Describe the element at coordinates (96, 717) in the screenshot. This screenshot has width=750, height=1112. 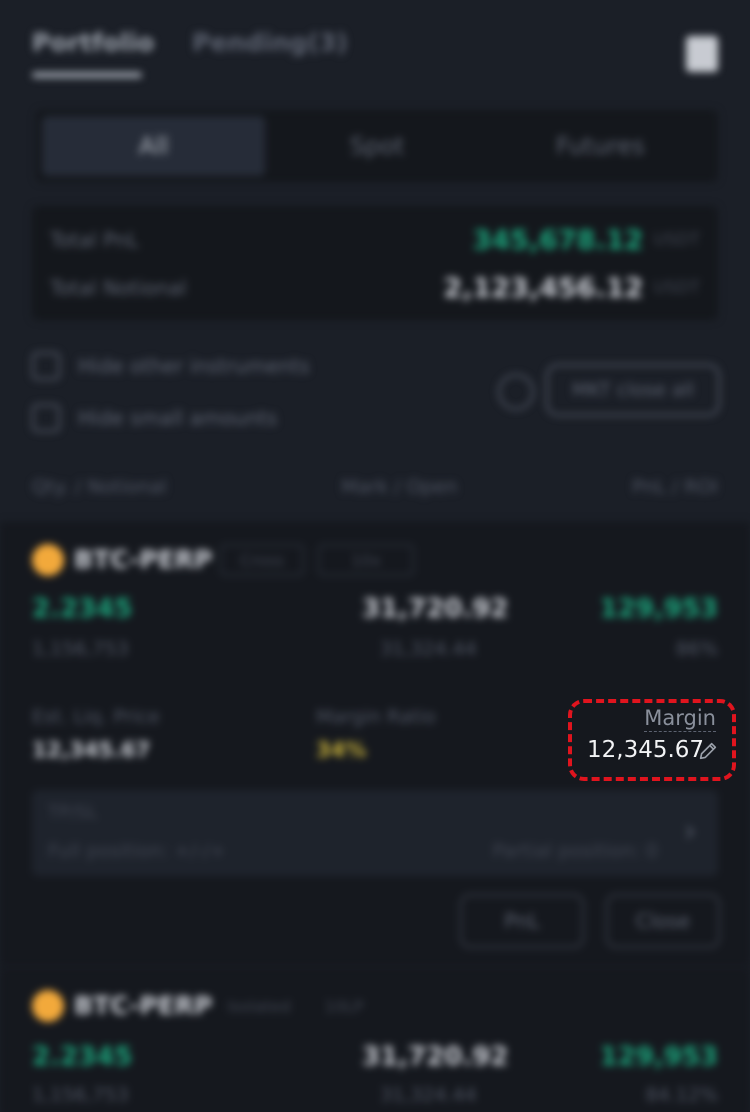
I see `liq-price-label: Est. Liq. Price` at that location.